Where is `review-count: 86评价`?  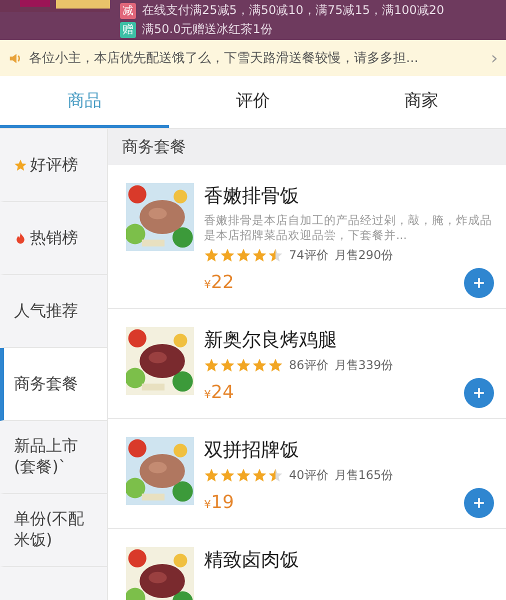 review-count: 86评价 is located at coordinates (308, 365).